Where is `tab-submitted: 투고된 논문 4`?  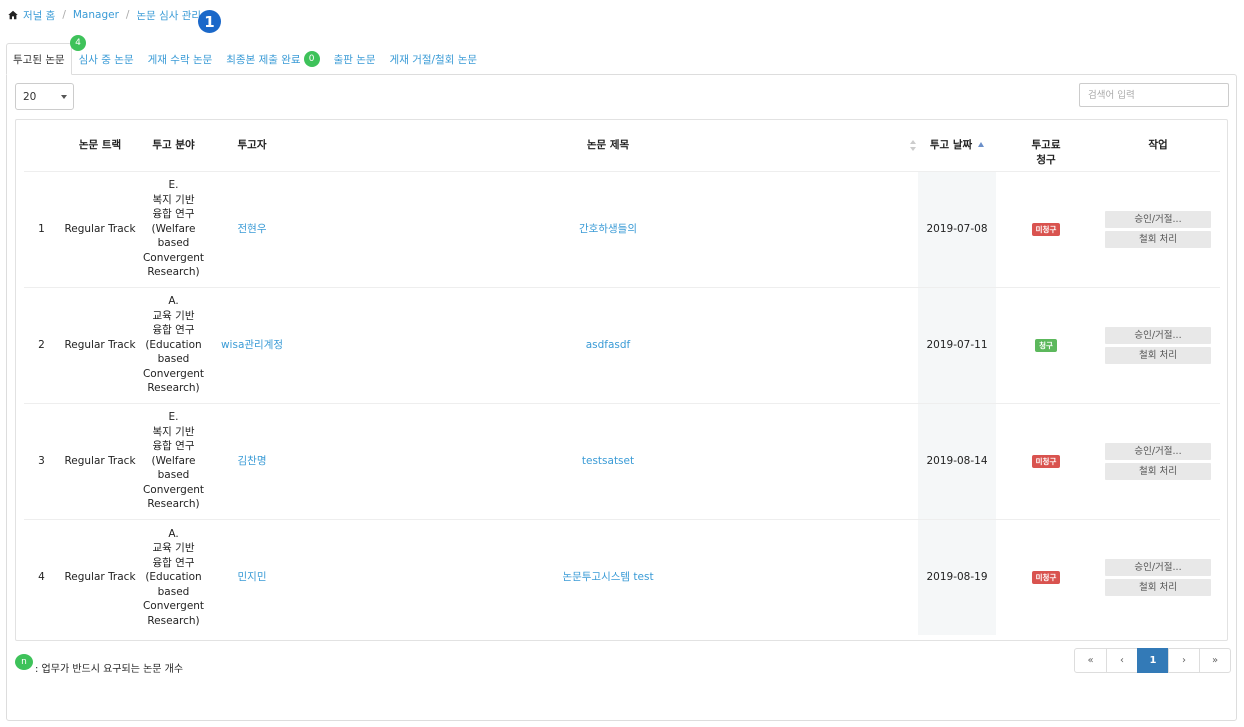
tab-submitted: 투고된 논문 4 is located at coordinates (46, 55).